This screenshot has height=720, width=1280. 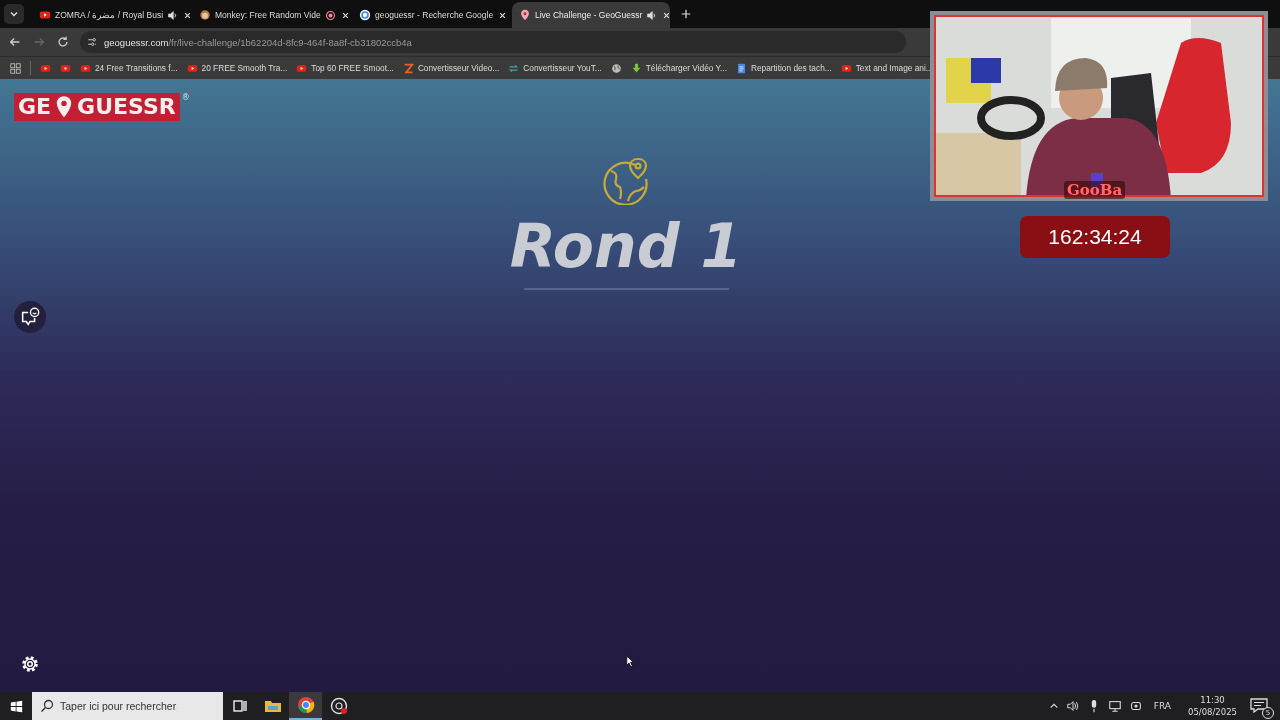 I want to click on new-tab-icon, so click(x=686, y=14).